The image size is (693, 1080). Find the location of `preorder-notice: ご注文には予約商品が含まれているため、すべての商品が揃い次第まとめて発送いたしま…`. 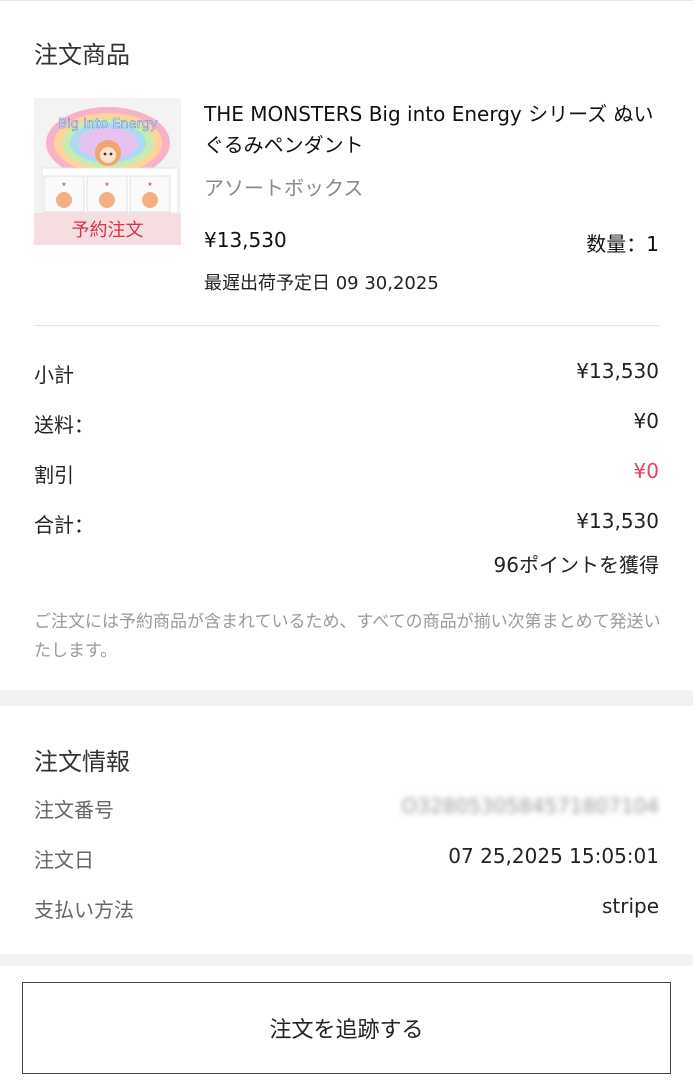

preorder-notice: ご注文には予約商品が含まれているため、すべての商品が揃い次第まとめて発送いたしま… is located at coordinates (347, 636).